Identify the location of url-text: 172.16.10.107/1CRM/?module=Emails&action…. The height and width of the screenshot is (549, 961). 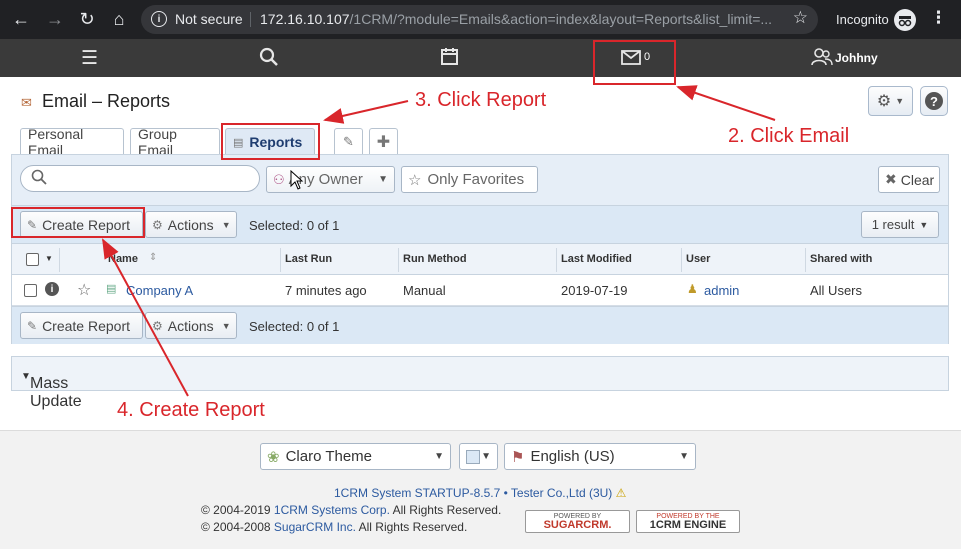
(520, 19).